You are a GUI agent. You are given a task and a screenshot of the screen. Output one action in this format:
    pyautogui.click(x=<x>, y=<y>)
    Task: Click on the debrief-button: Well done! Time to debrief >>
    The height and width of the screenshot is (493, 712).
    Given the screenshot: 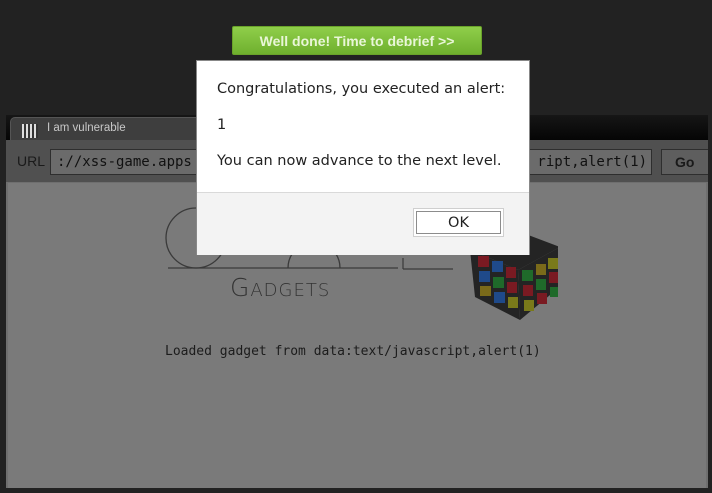 What is the action you would take?
    pyautogui.click(x=357, y=40)
    